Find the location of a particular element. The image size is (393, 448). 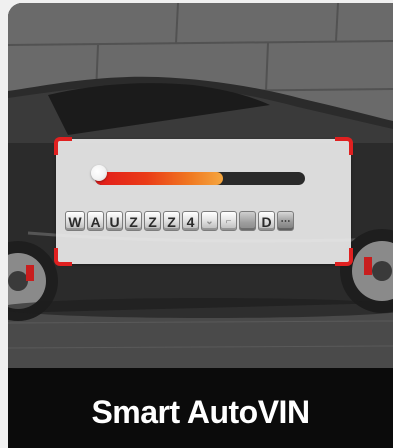

scan-corner-bottom-right is located at coordinates (344, 257).